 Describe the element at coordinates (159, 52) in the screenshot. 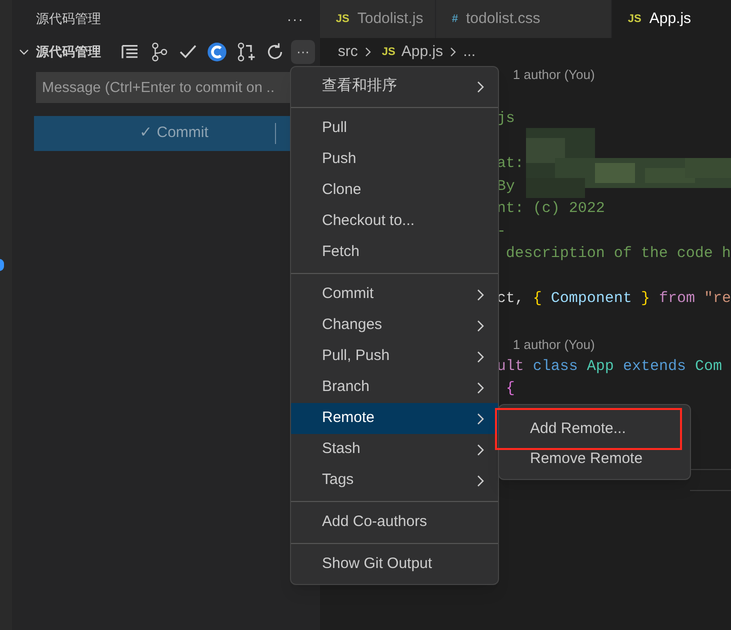

I see `branch-graph-icon` at that location.